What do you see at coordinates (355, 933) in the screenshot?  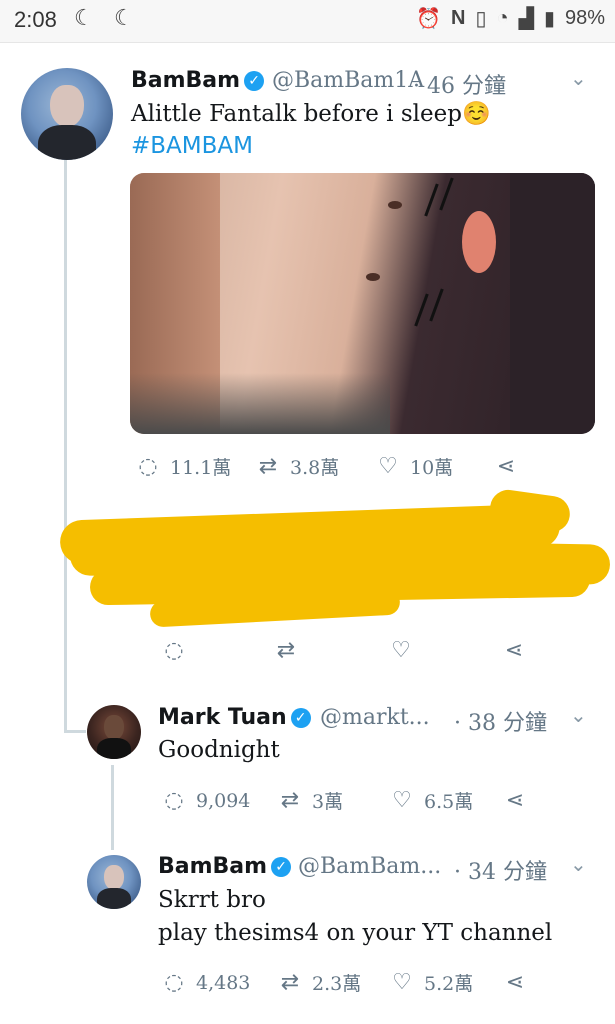 I see `tweet-text-line-2: play thesims4 on your YT channel` at bounding box center [355, 933].